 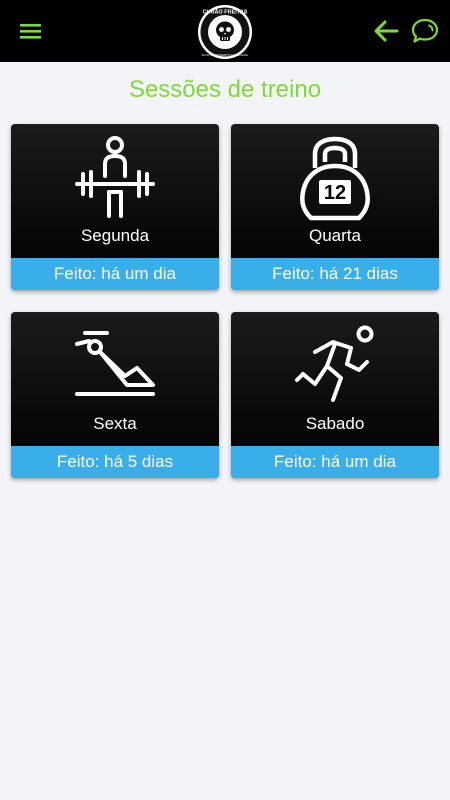 I want to click on logo-text-top: CURÃO FREITAS, so click(x=225, y=12).